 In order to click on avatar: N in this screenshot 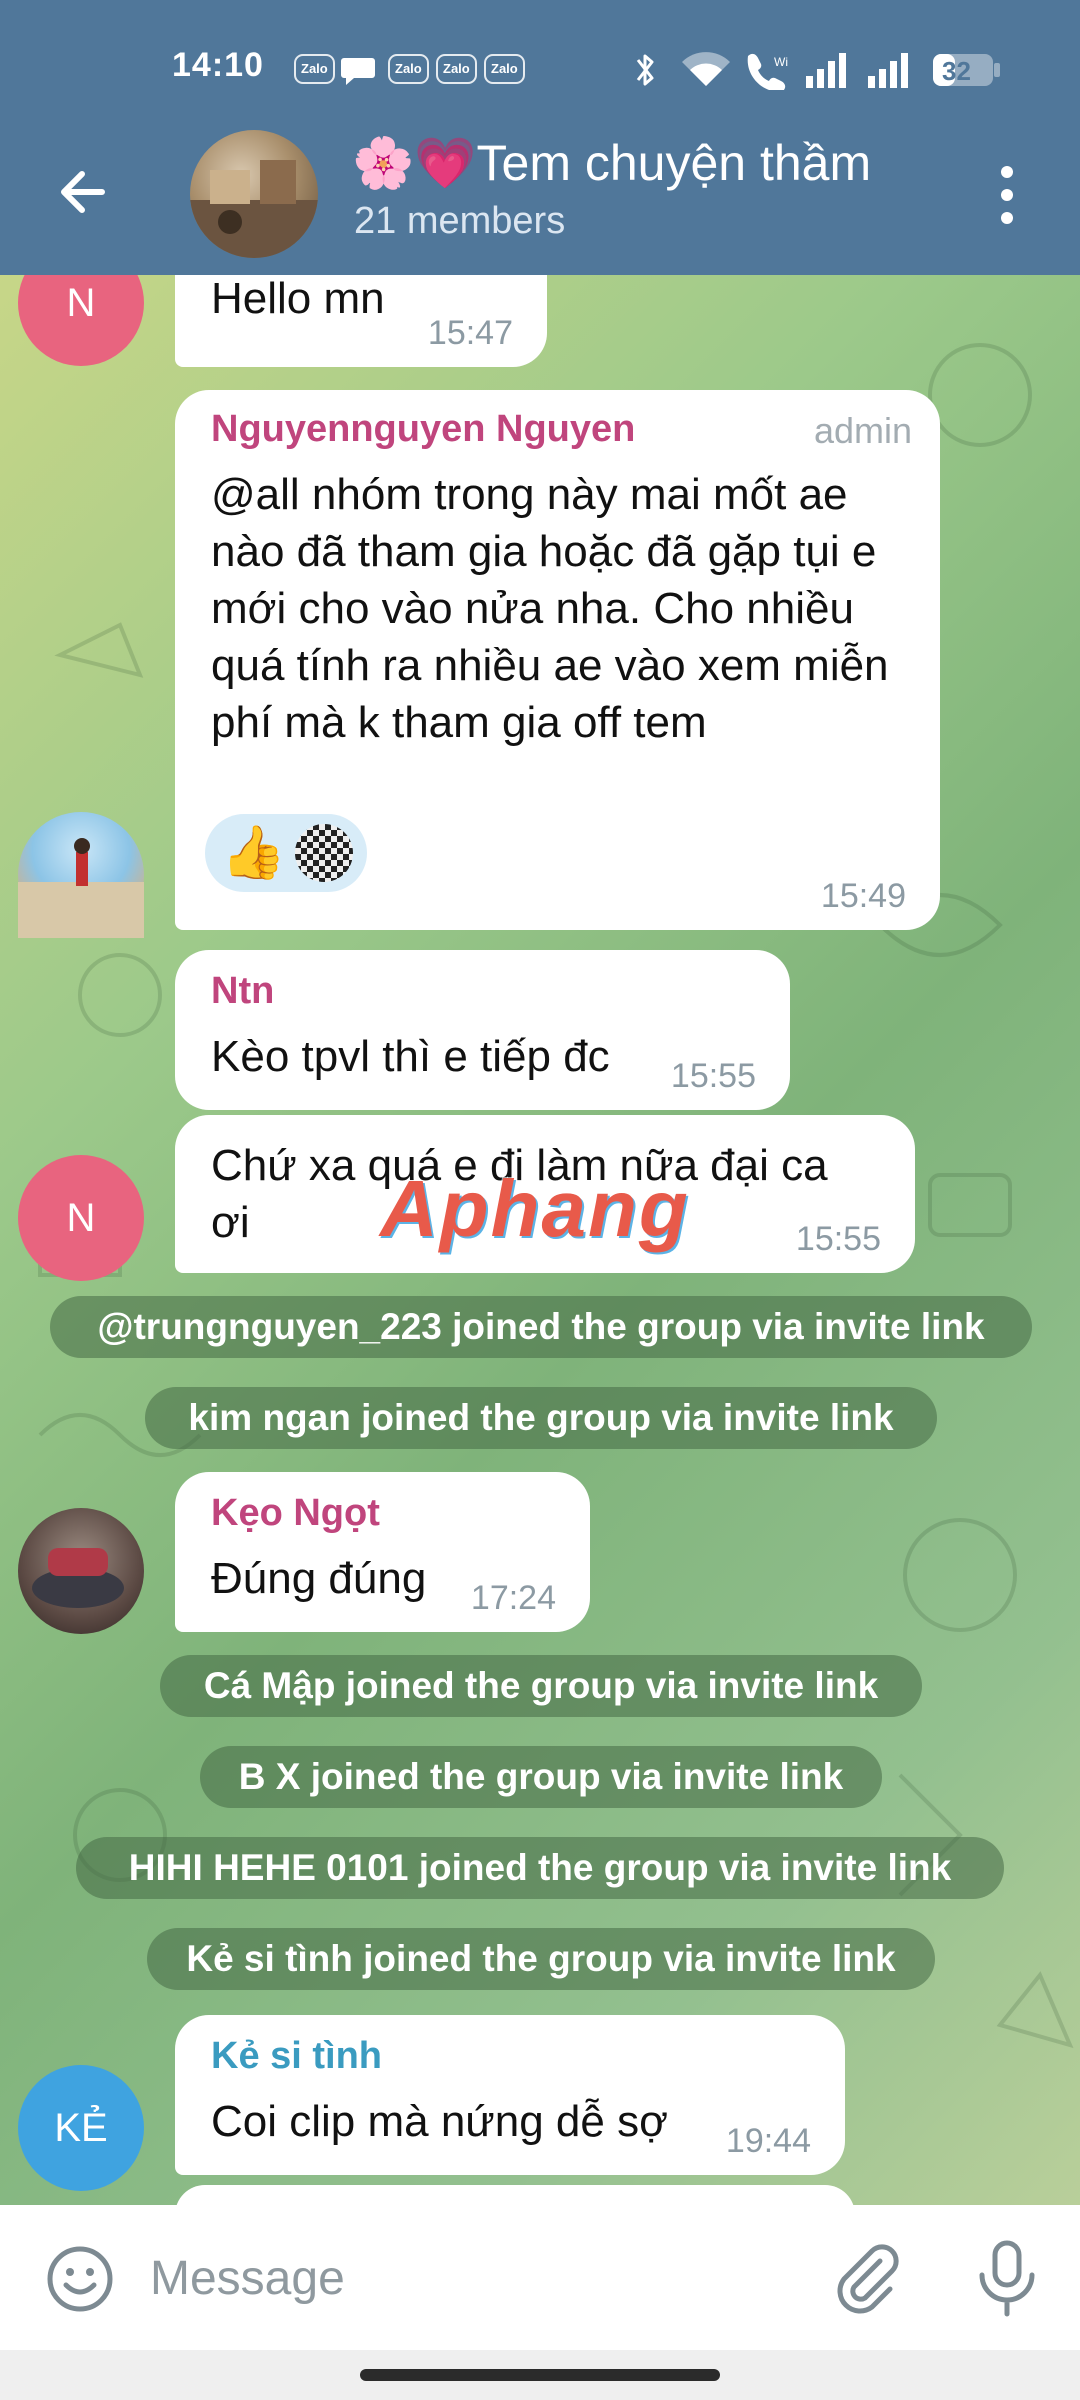, I will do `click(81, 1218)`.